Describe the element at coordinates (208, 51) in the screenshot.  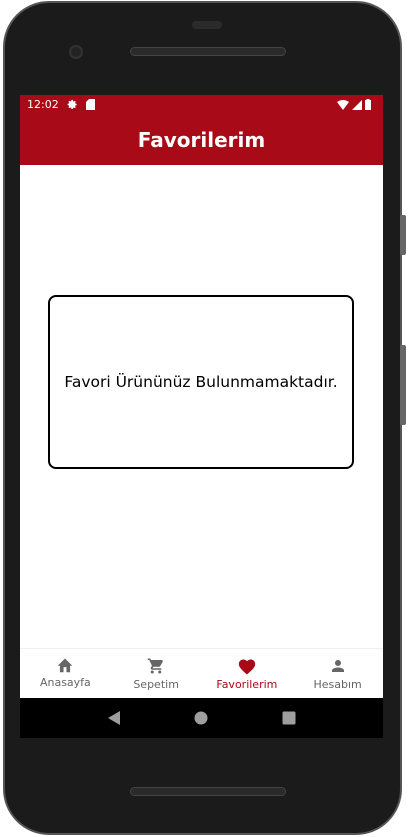
I see `earpiece-speaker` at that location.